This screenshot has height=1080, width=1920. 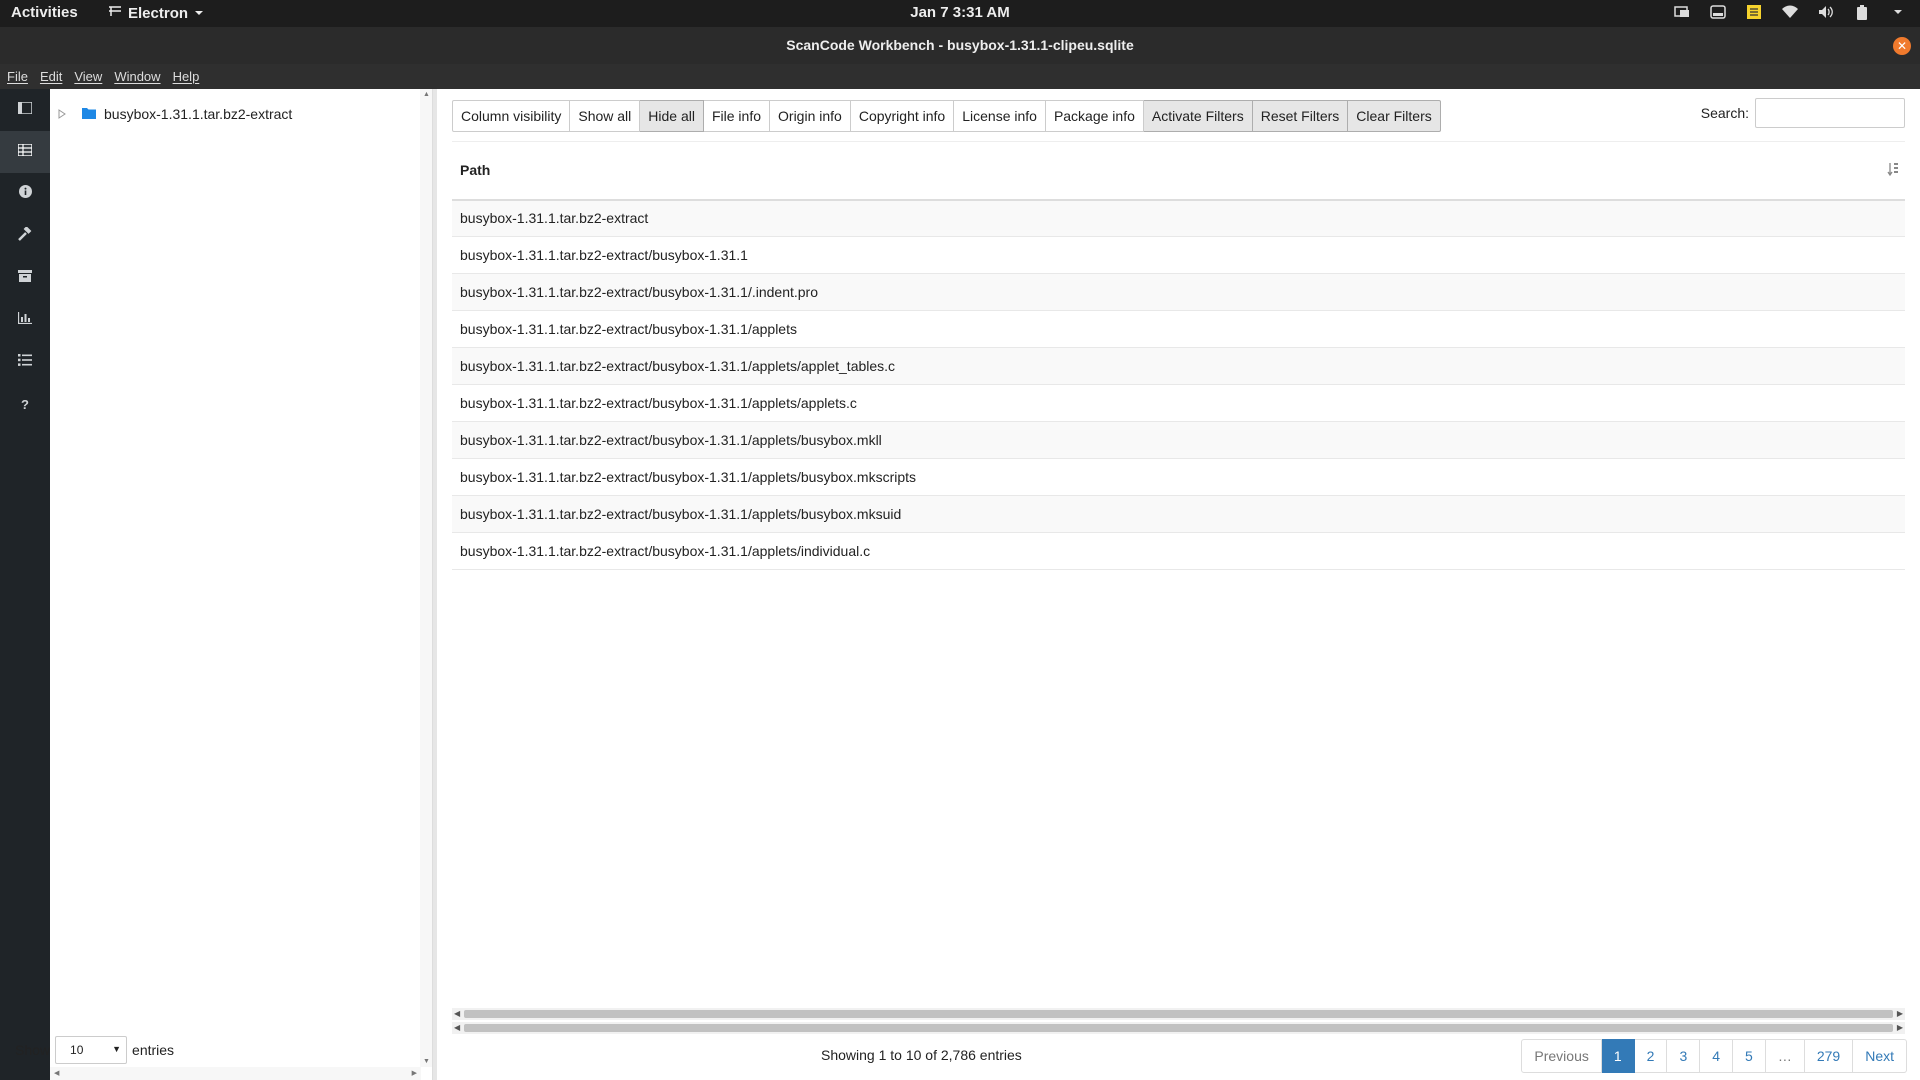 What do you see at coordinates (198, 114) in the screenshot?
I see `tree-node-label: busybox-1.31.1.tar.bz2-extract` at bounding box center [198, 114].